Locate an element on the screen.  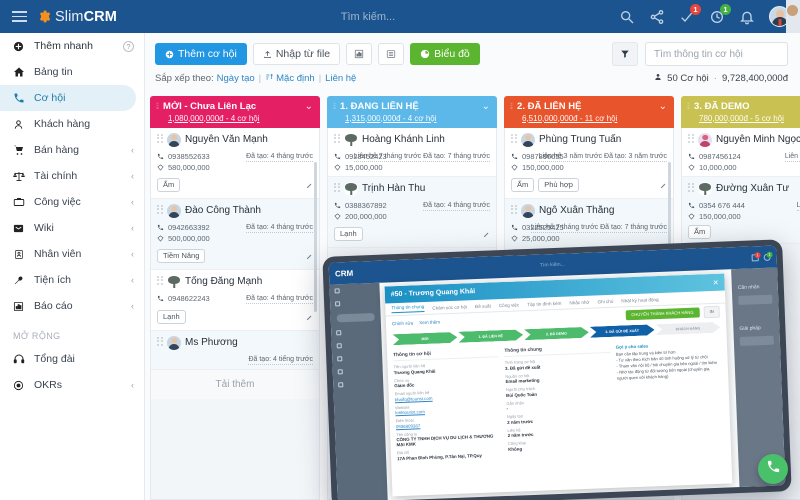
share-icon is located at coordinates (657, 17).